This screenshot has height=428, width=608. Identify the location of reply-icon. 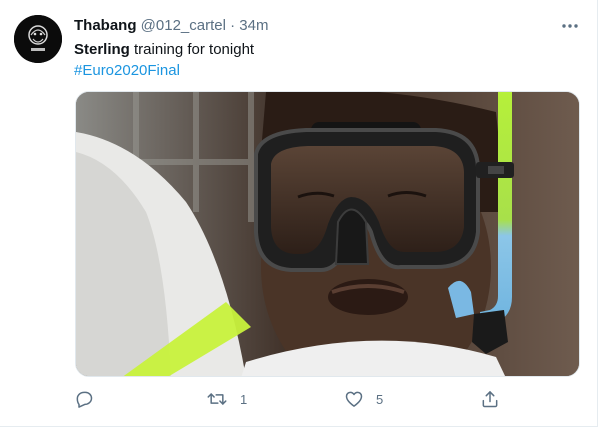
(84, 399).